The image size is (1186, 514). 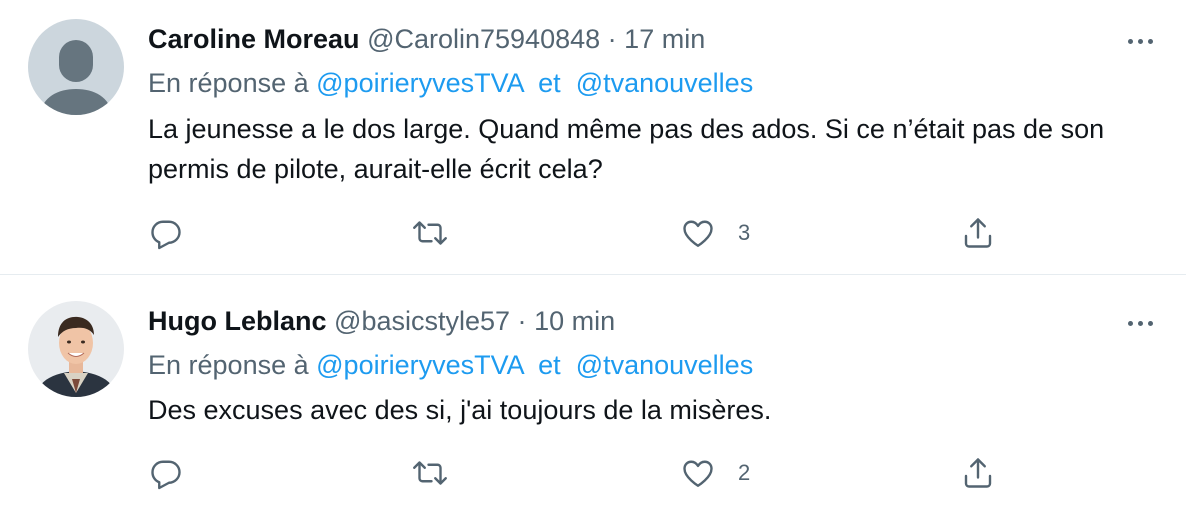 I want to click on like-button: 2, so click(x=715, y=473).